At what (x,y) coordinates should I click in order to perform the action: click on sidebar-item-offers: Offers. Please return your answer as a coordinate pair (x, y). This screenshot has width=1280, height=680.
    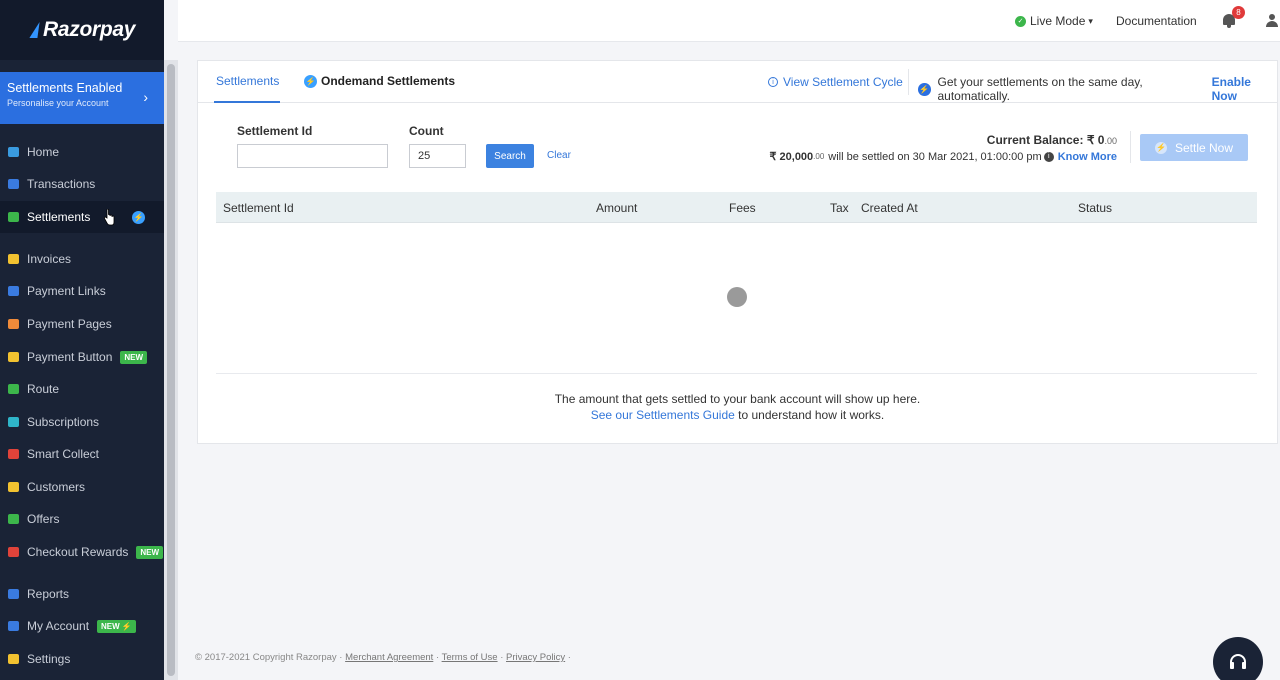
    Looking at the image, I should click on (82, 519).